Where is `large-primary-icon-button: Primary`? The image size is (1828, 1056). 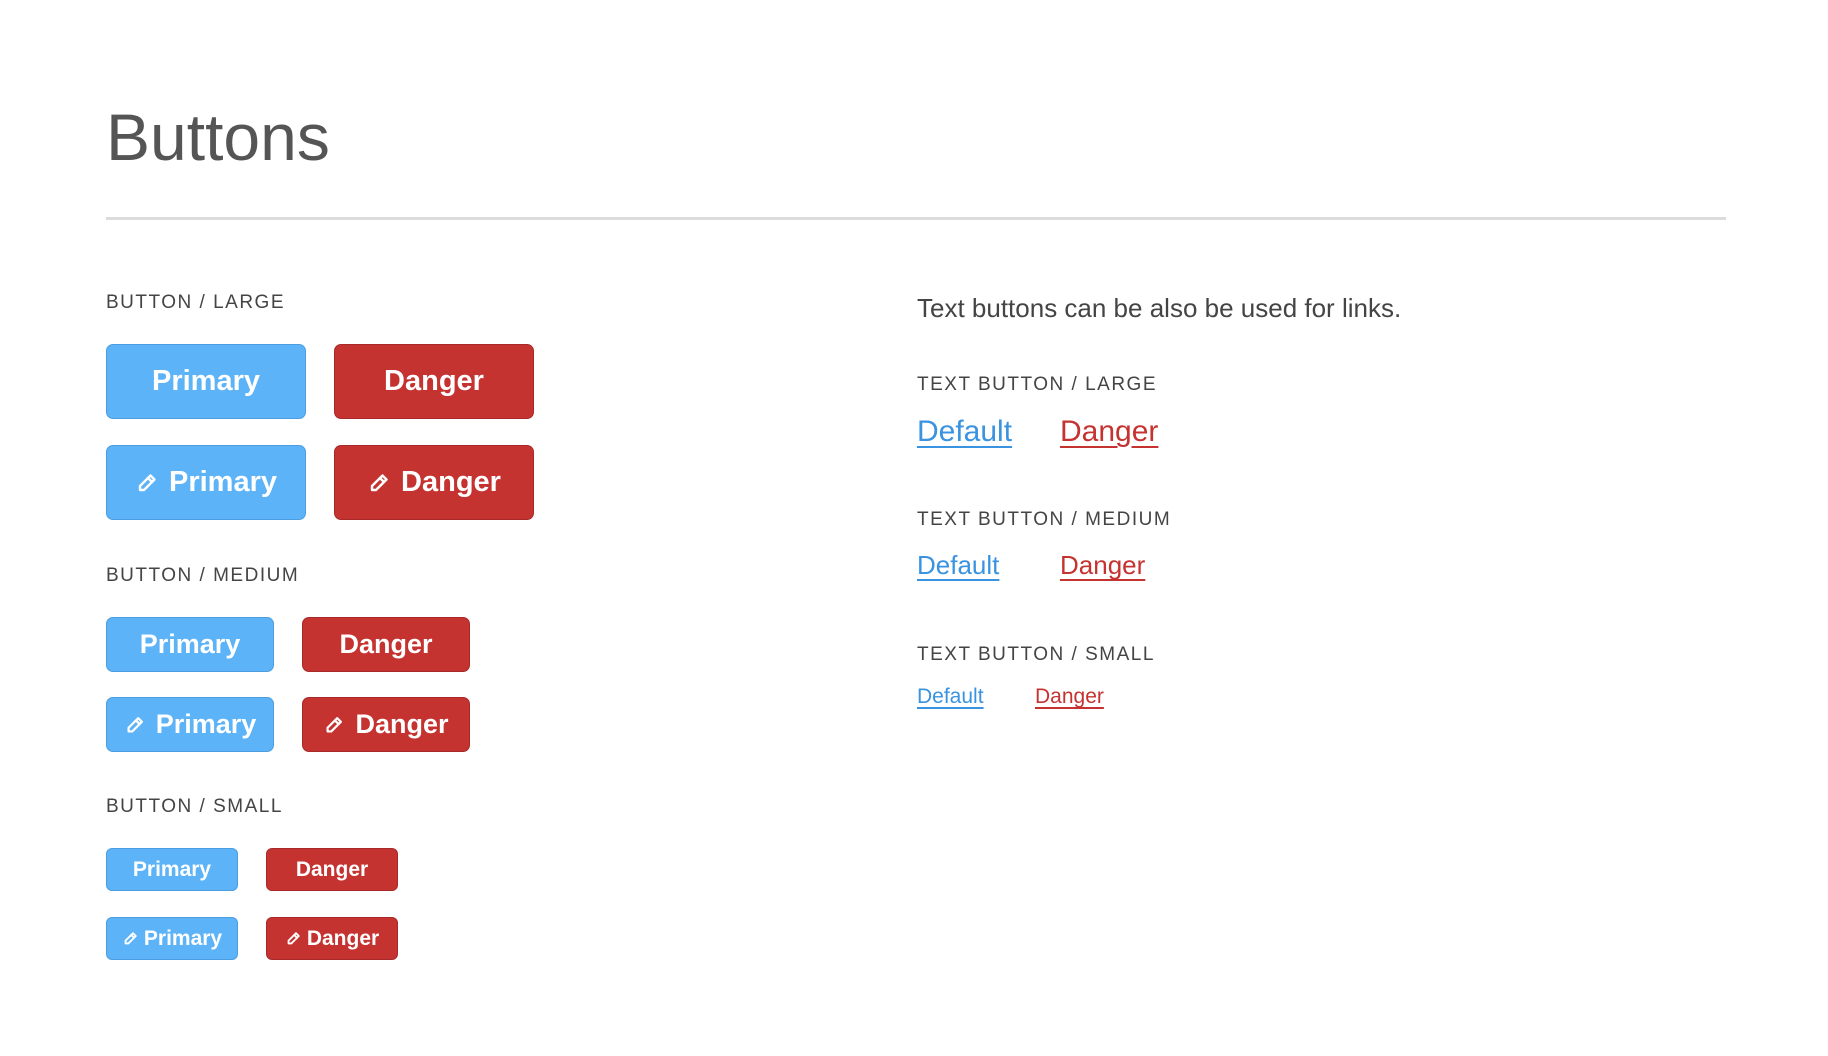
large-primary-icon-button: Primary is located at coordinates (206, 482).